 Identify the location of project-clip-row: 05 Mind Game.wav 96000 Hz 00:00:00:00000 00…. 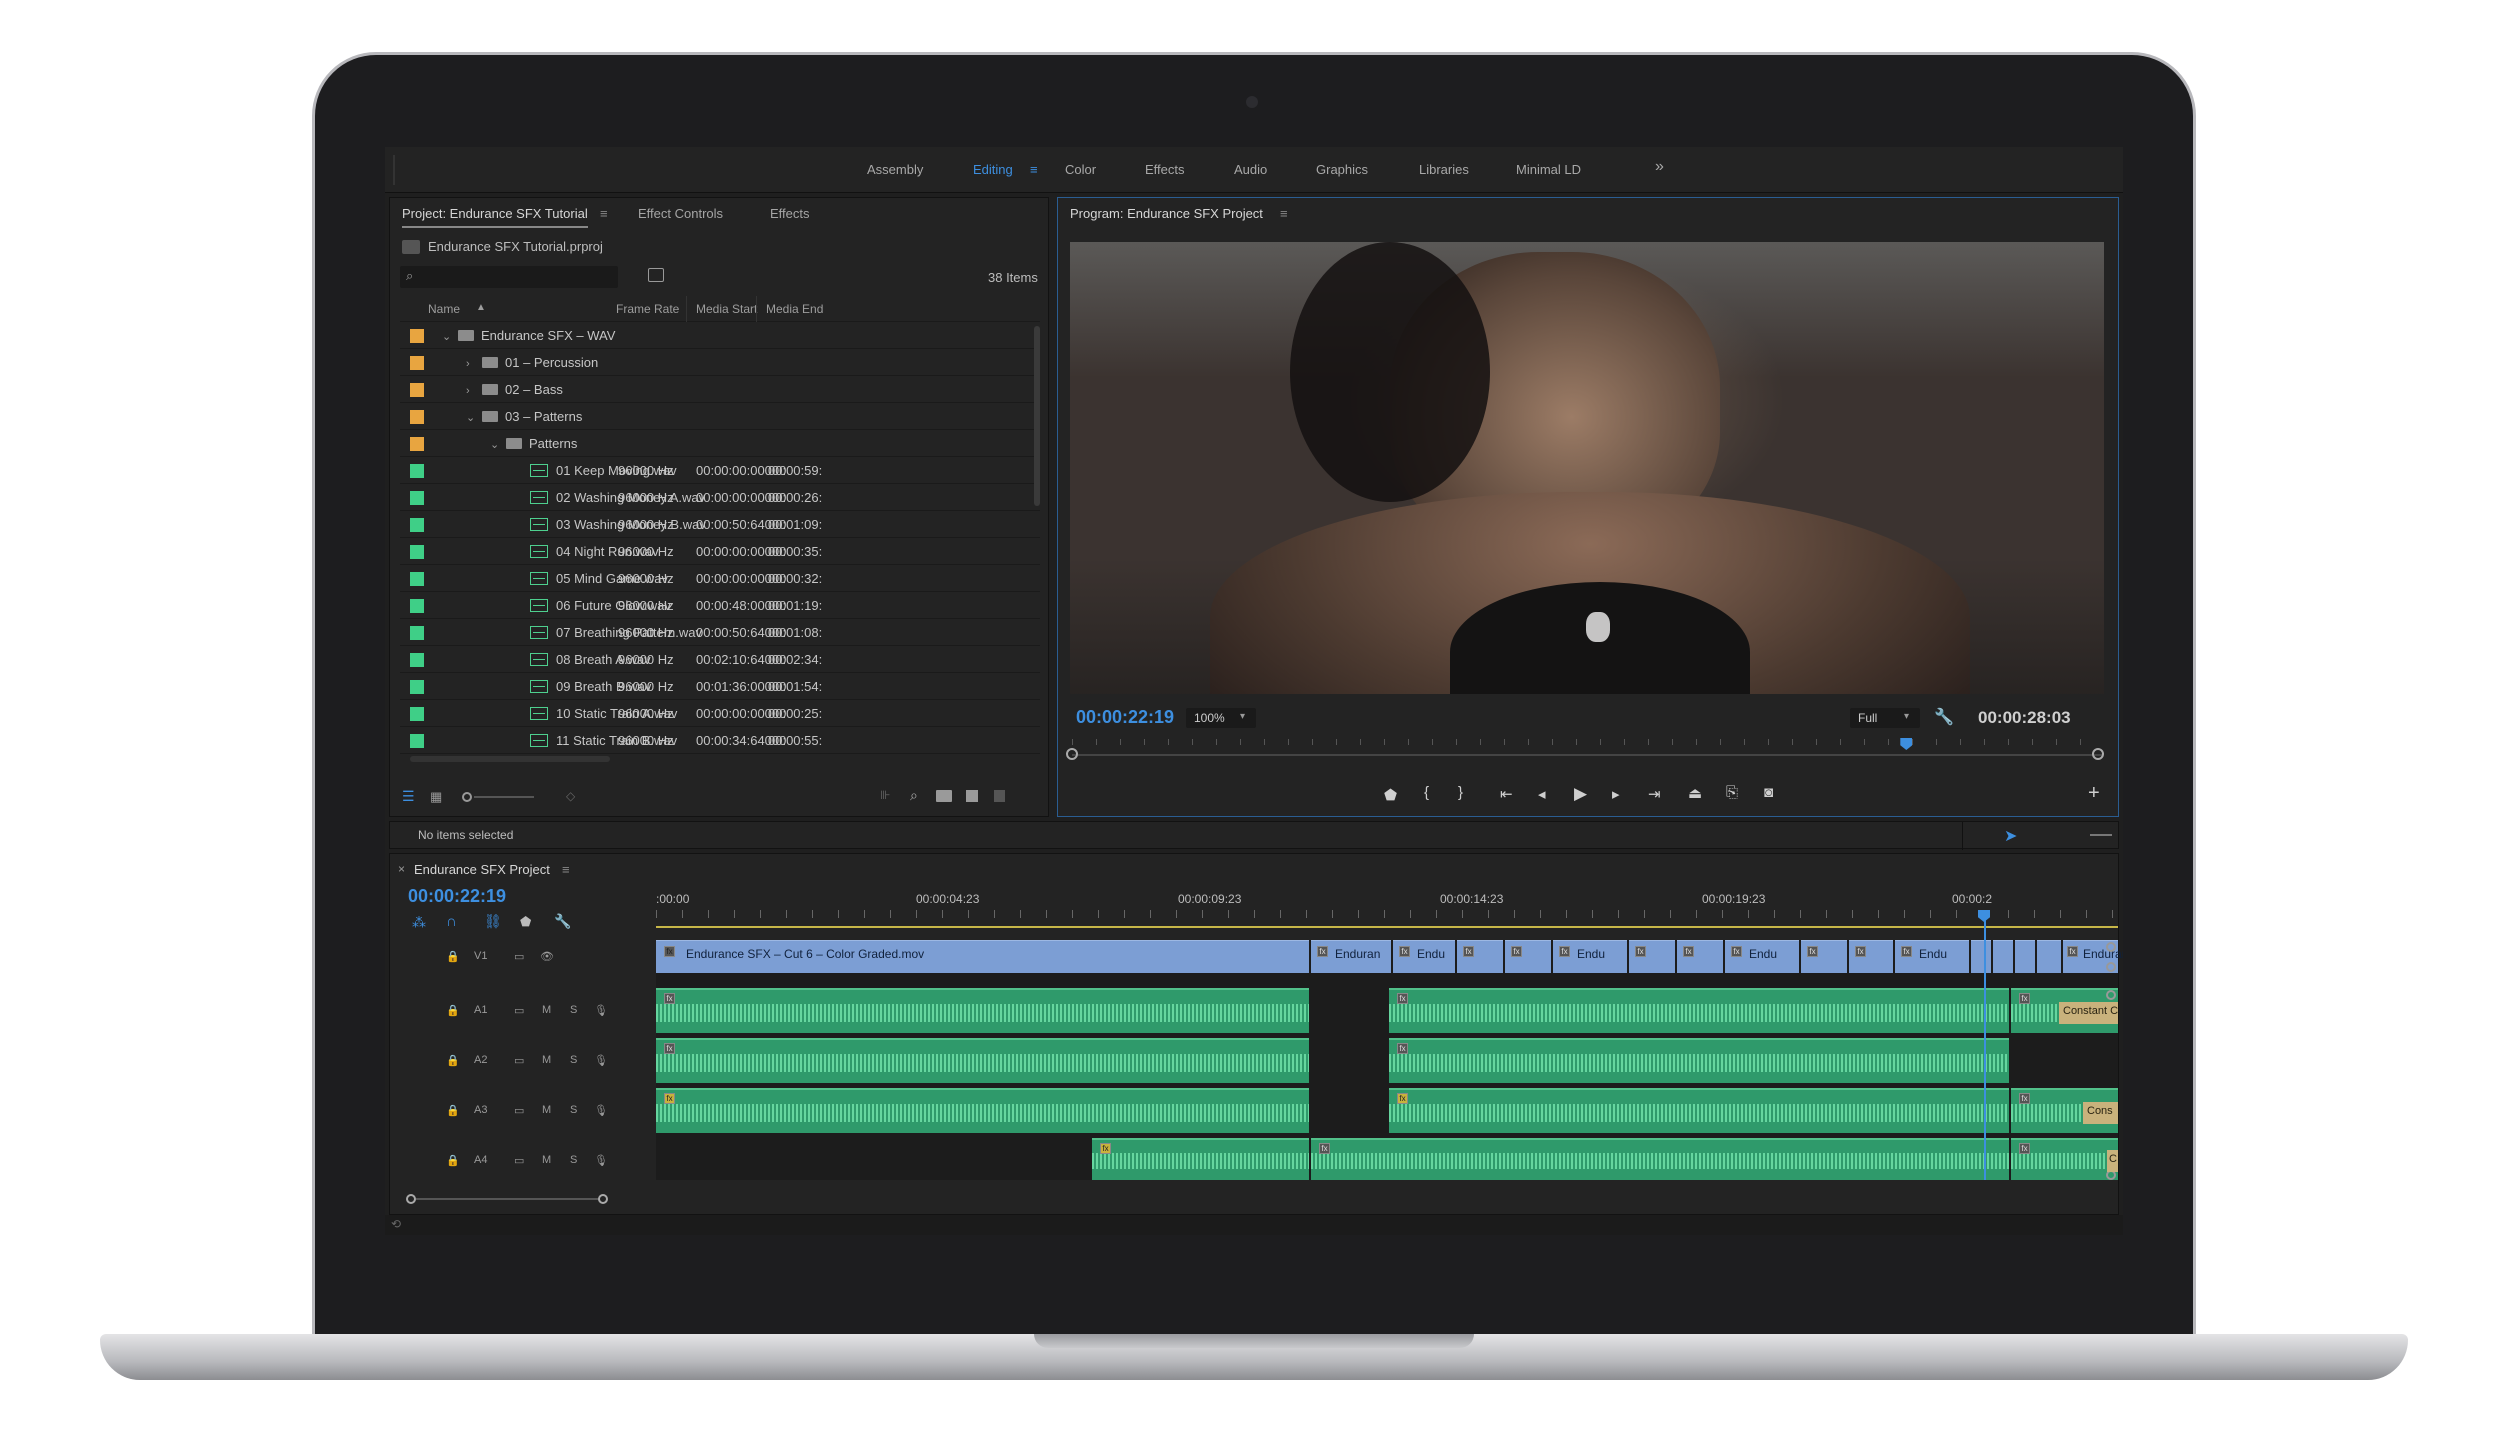
(720, 578).